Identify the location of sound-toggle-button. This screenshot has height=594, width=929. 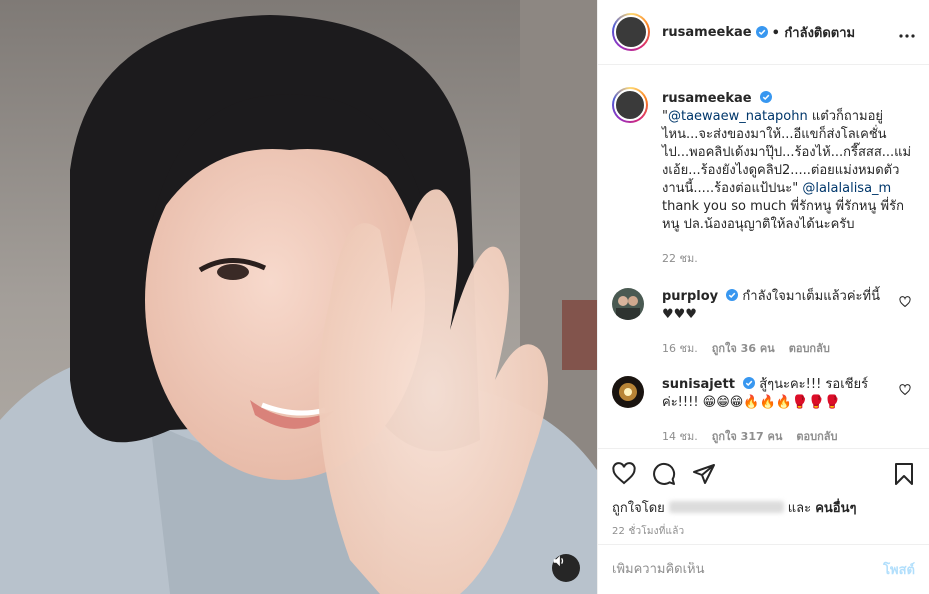
(566, 568).